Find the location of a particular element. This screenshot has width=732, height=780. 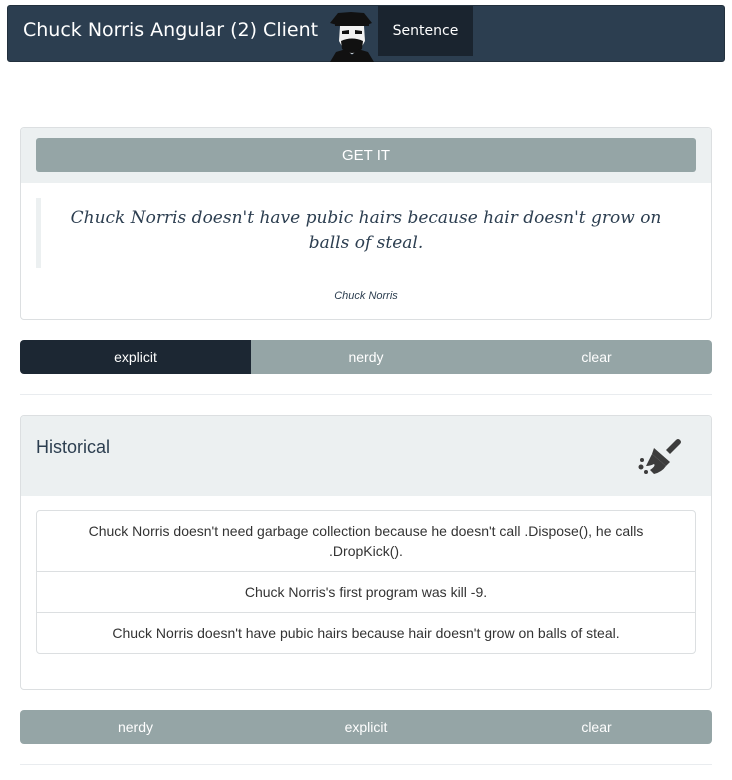

quote-author: Chuck Norris is located at coordinates (366, 296).